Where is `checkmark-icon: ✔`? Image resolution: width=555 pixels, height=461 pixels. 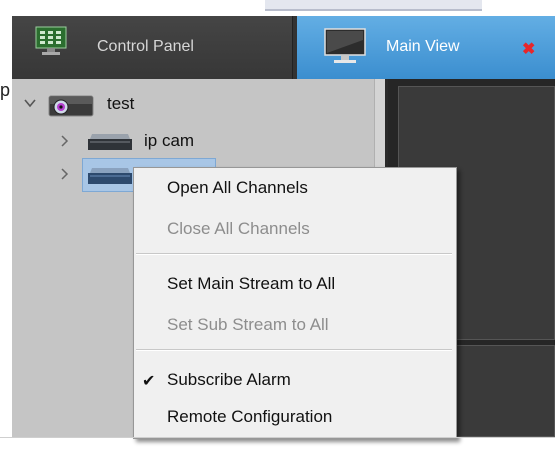
checkmark-icon: ✔ is located at coordinates (149, 381).